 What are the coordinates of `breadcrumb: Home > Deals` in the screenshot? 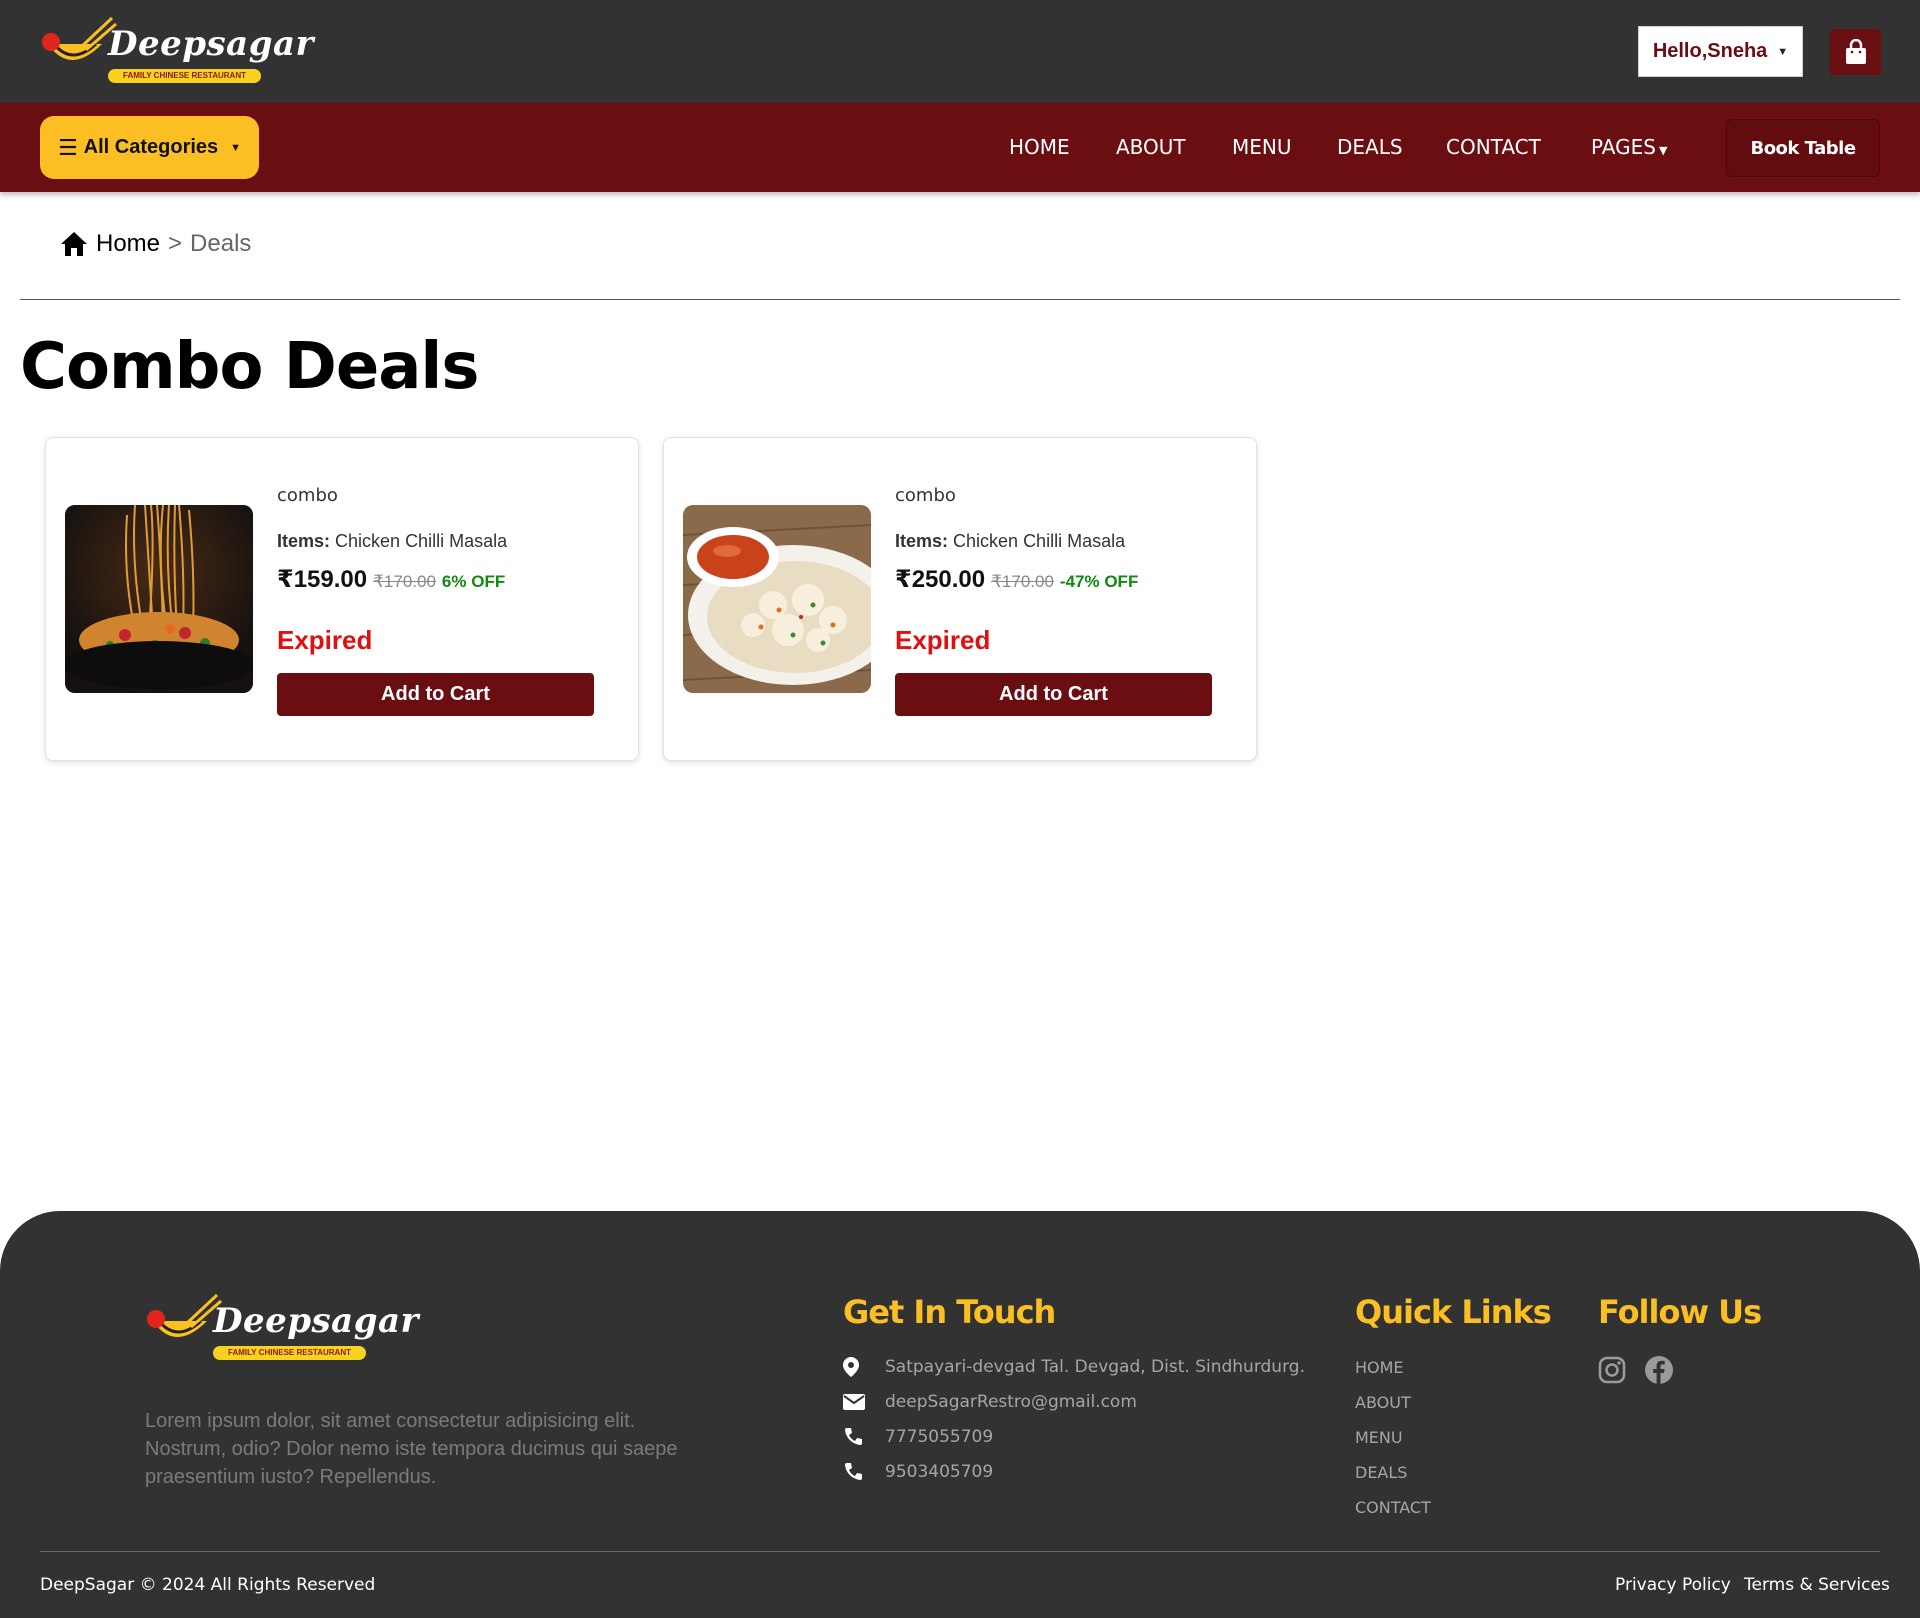 It's located at (155, 244).